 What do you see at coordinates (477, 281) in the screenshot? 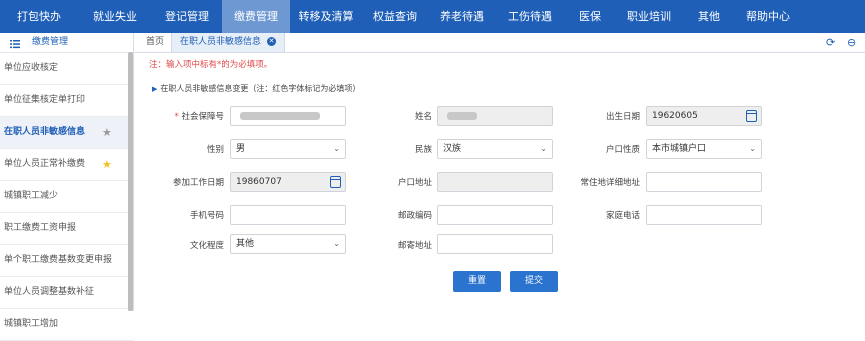
I see `reset-button: 重置` at bounding box center [477, 281].